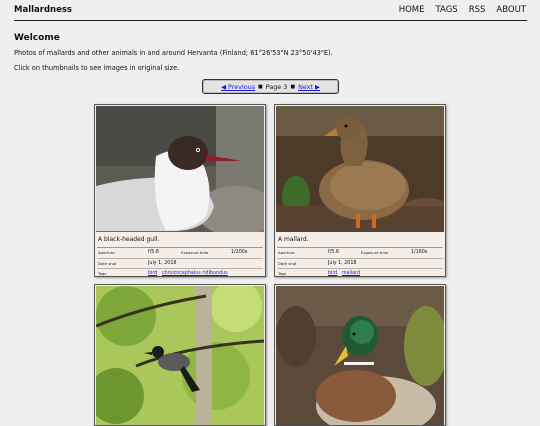  What do you see at coordinates (360, 355) in the screenshot?
I see `drake-photo-thumbnail` at bounding box center [360, 355].